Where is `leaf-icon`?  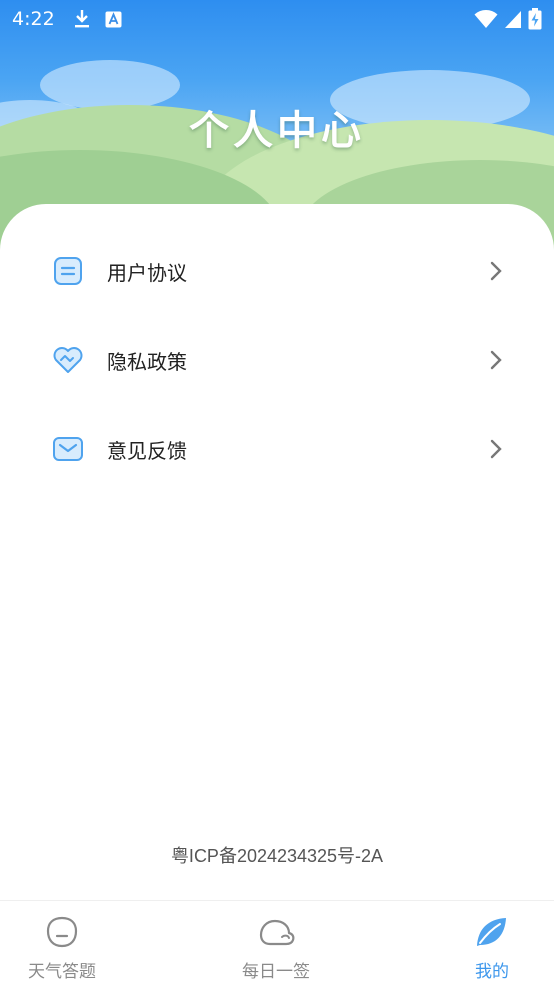 leaf-icon is located at coordinates (491, 932).